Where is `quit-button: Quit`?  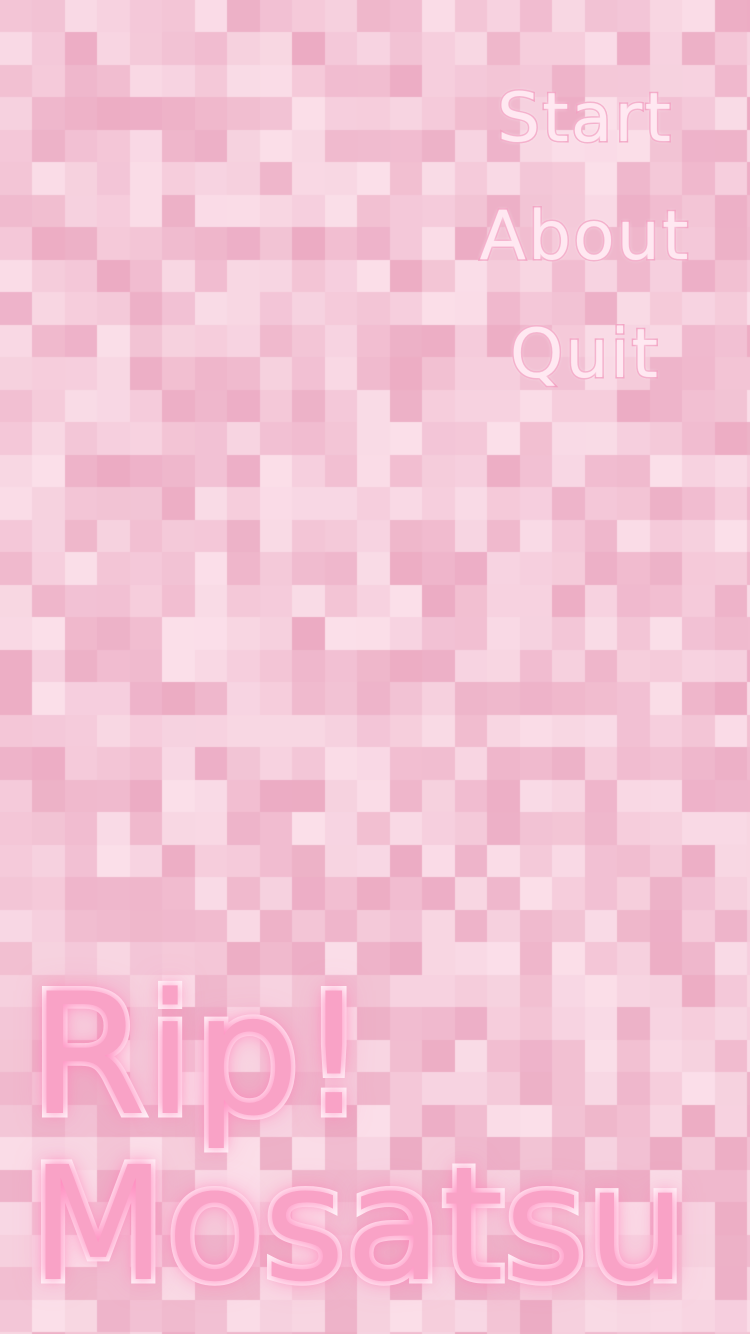
quit-button: Quit is located at coordinates (584, 355).